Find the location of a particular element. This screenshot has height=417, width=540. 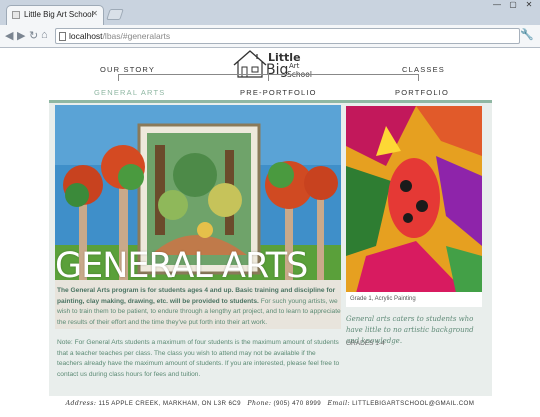

address-value: 115 APPLE CREEK, MARKHAM, ON L3R 6C9 is located at coordinates (170, 403).